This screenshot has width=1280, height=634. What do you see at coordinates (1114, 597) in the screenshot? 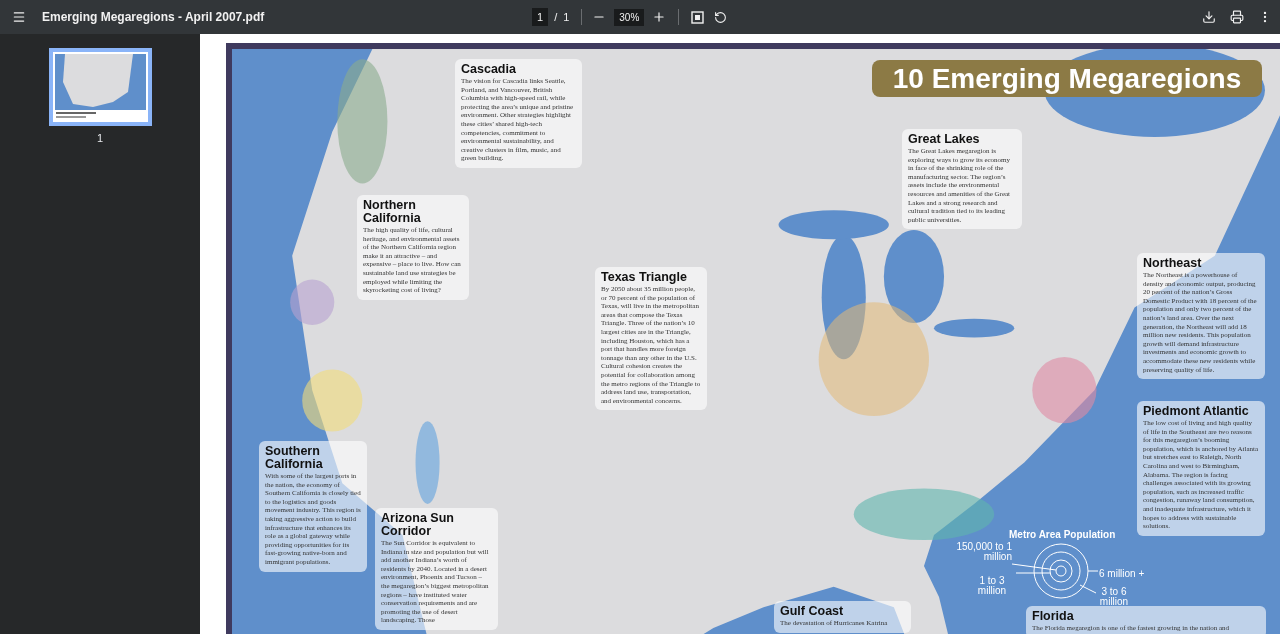
I see `legend-label: 3 to 6 million` at bounding box center [1114, 597].